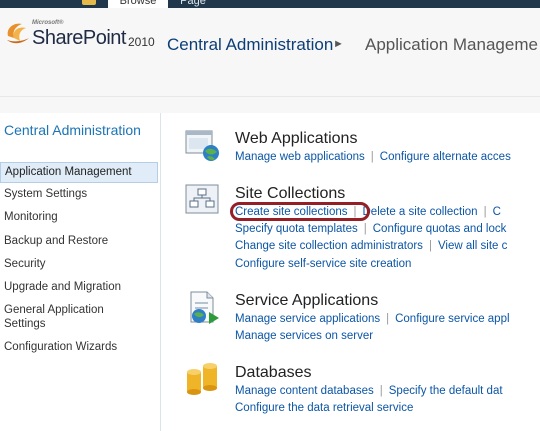 The image size is (540, 431). What do you see at coordinates (79, 172) in the screenshot?
I see `nav-item-application-management: Application Management` at bounding box center [79, 172].